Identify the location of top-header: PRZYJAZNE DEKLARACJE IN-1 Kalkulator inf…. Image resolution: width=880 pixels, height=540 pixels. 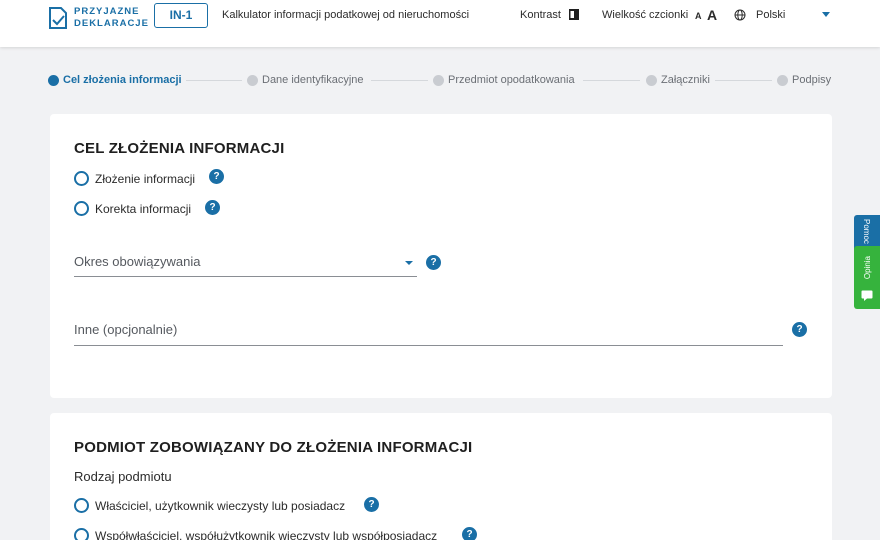
(440, 23).